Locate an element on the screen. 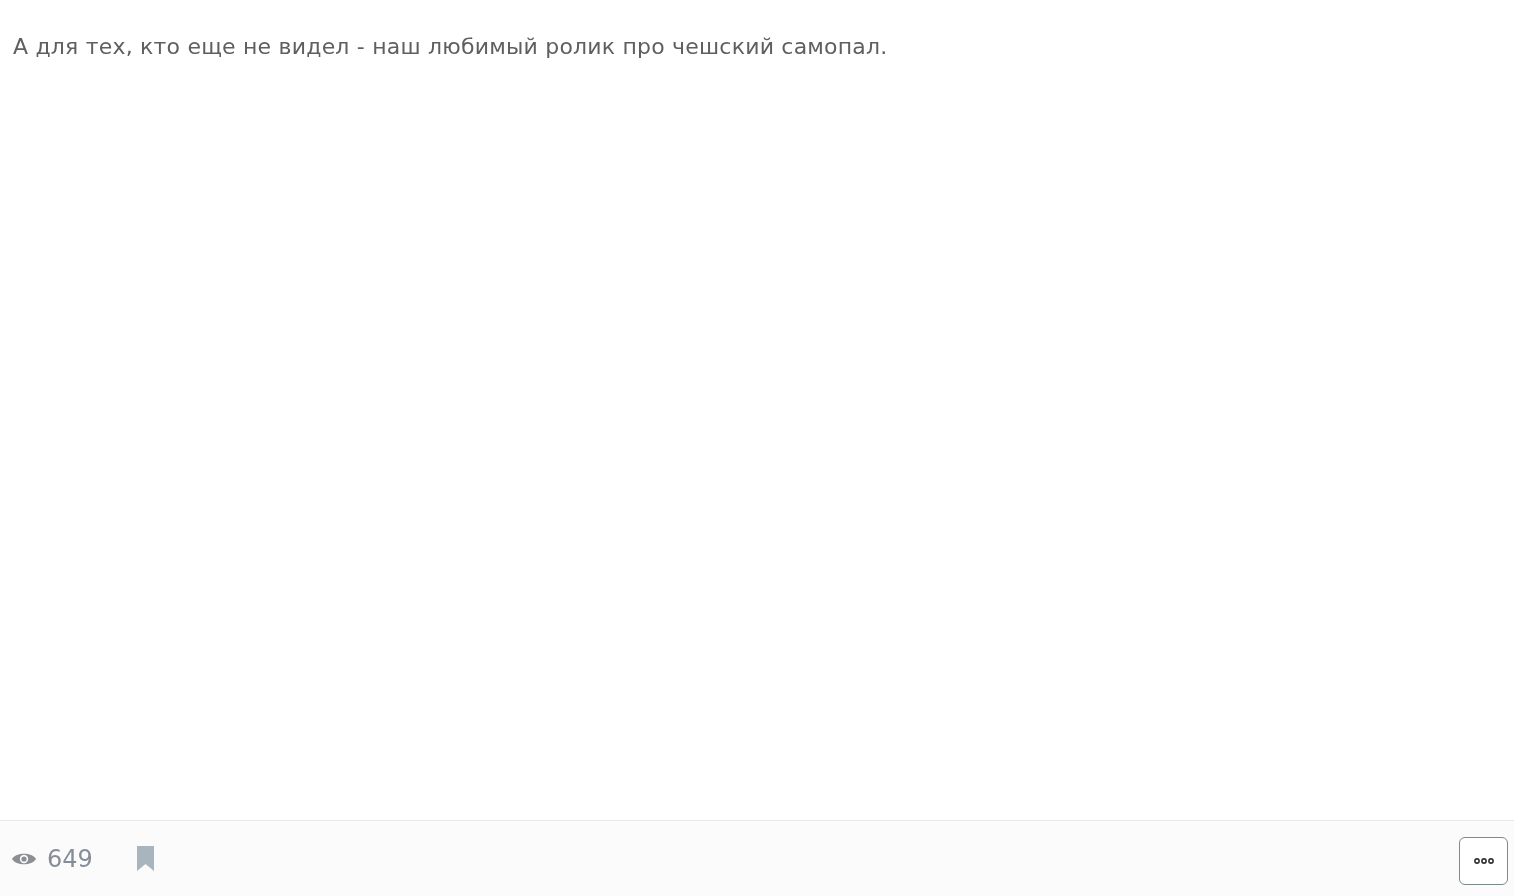 The width and height of the screenshot is (1514, 896). more-button is located at coordinates (1483, 860).